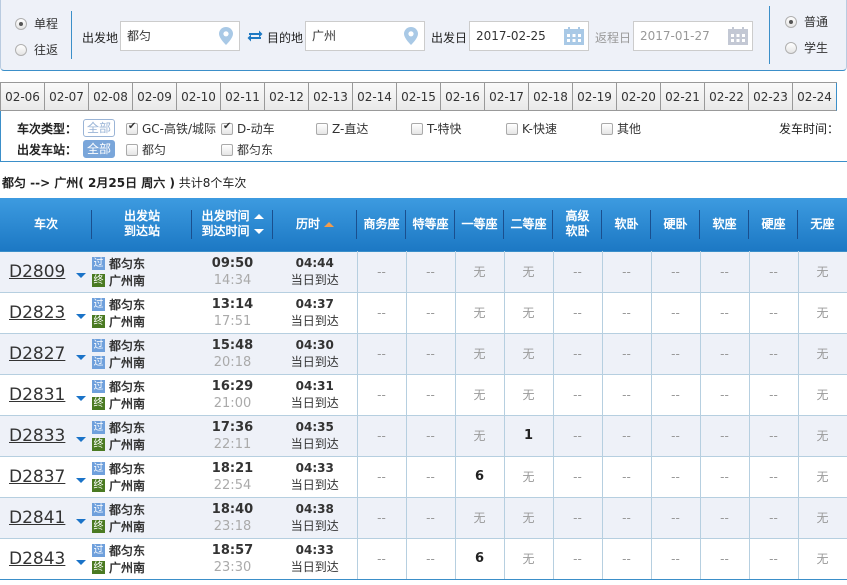  What do you see at coordinates (329, 224) in the screenshot?
I see `sort-asc-active-icon` at bounding box center [329, 224].